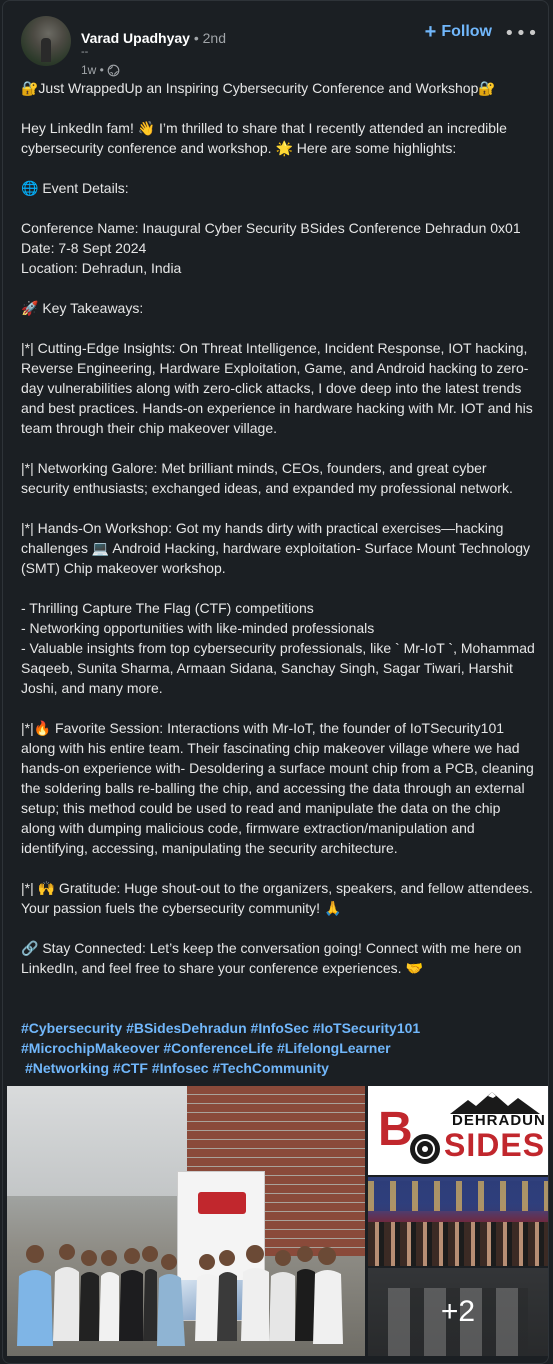  Describe the element at coordinates (46, 41) in the screenshot. I see `avatar` at that location.